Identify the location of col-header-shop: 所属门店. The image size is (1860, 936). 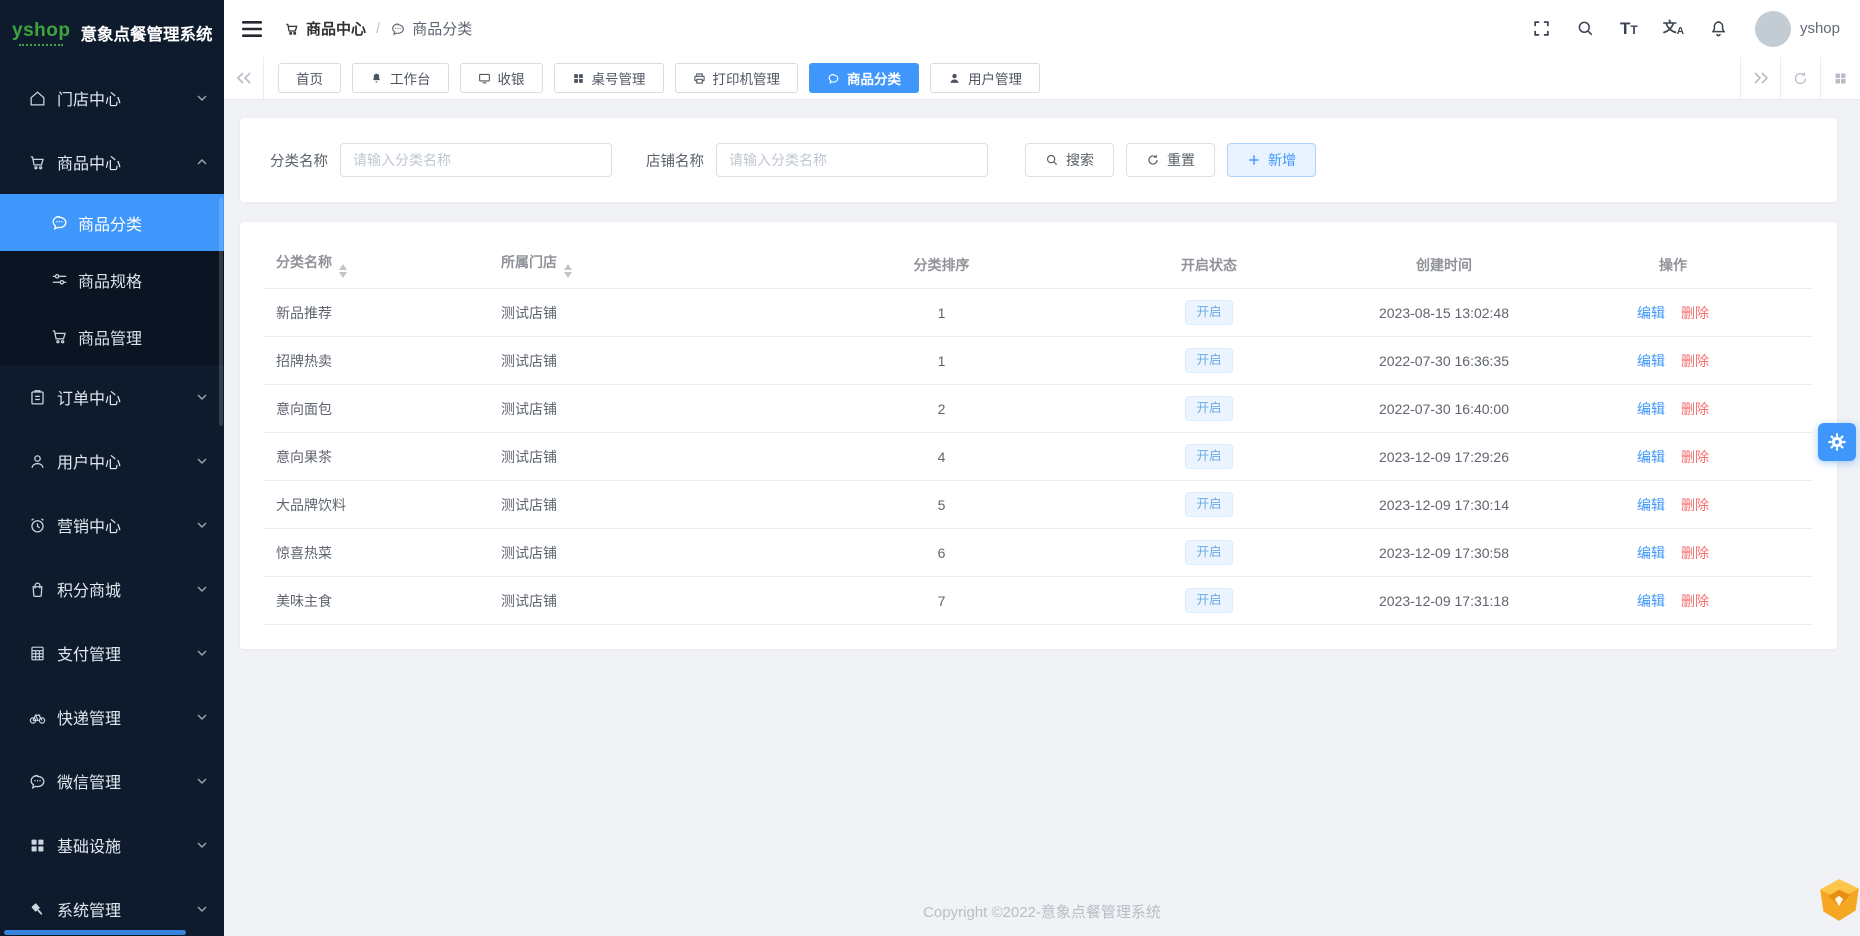
(654, 265).